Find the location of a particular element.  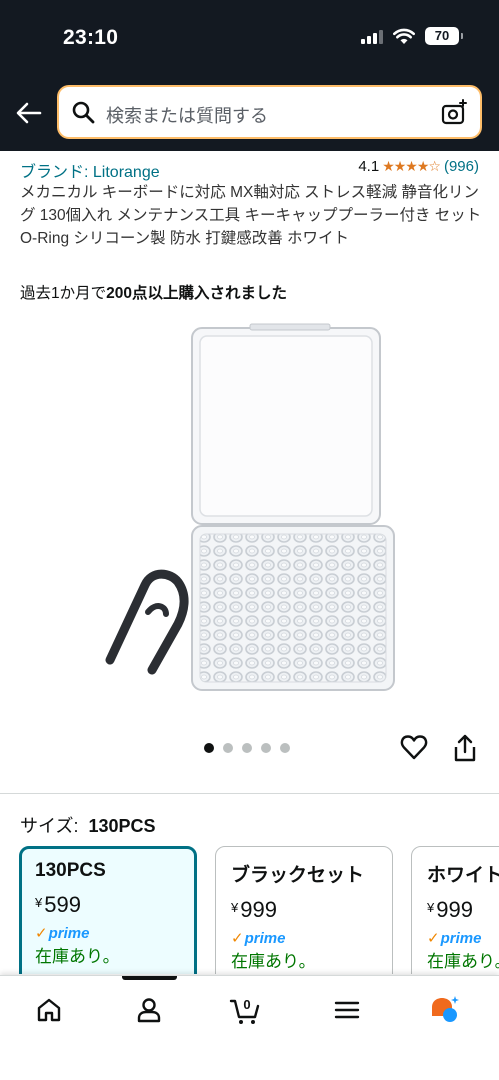

rating: 4.1 ★★★★☆ (996) is located at coordinates (418, 166).